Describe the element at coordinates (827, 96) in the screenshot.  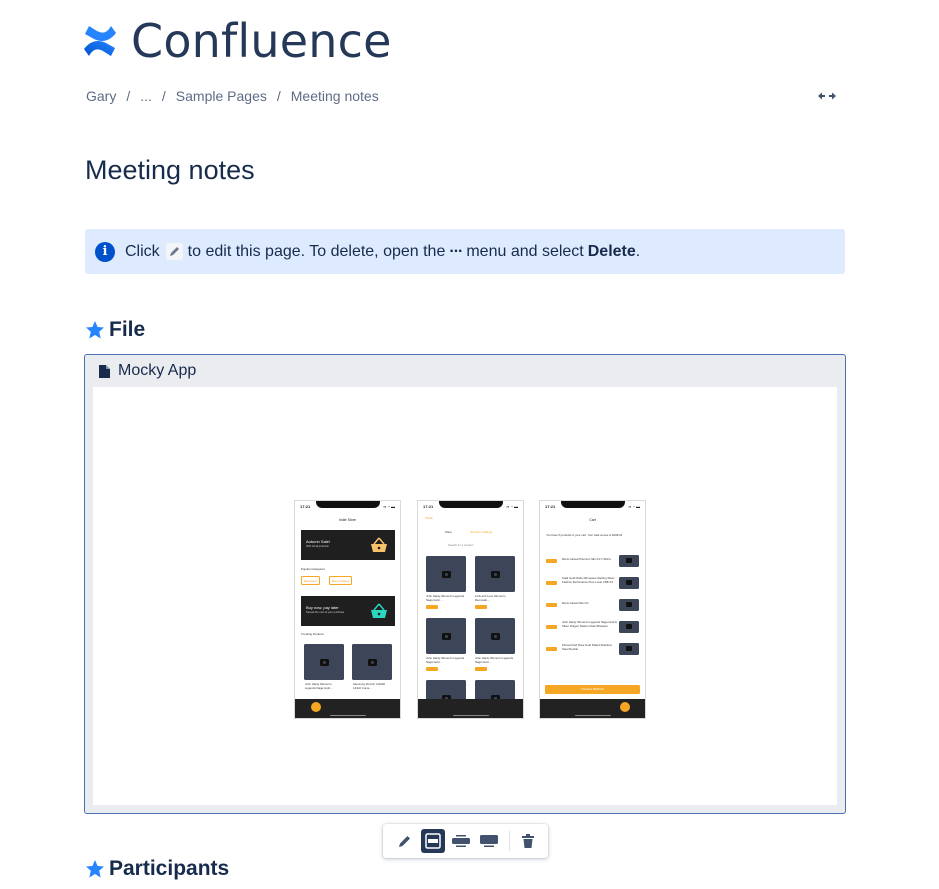
I see `expand-width-button` at that location.